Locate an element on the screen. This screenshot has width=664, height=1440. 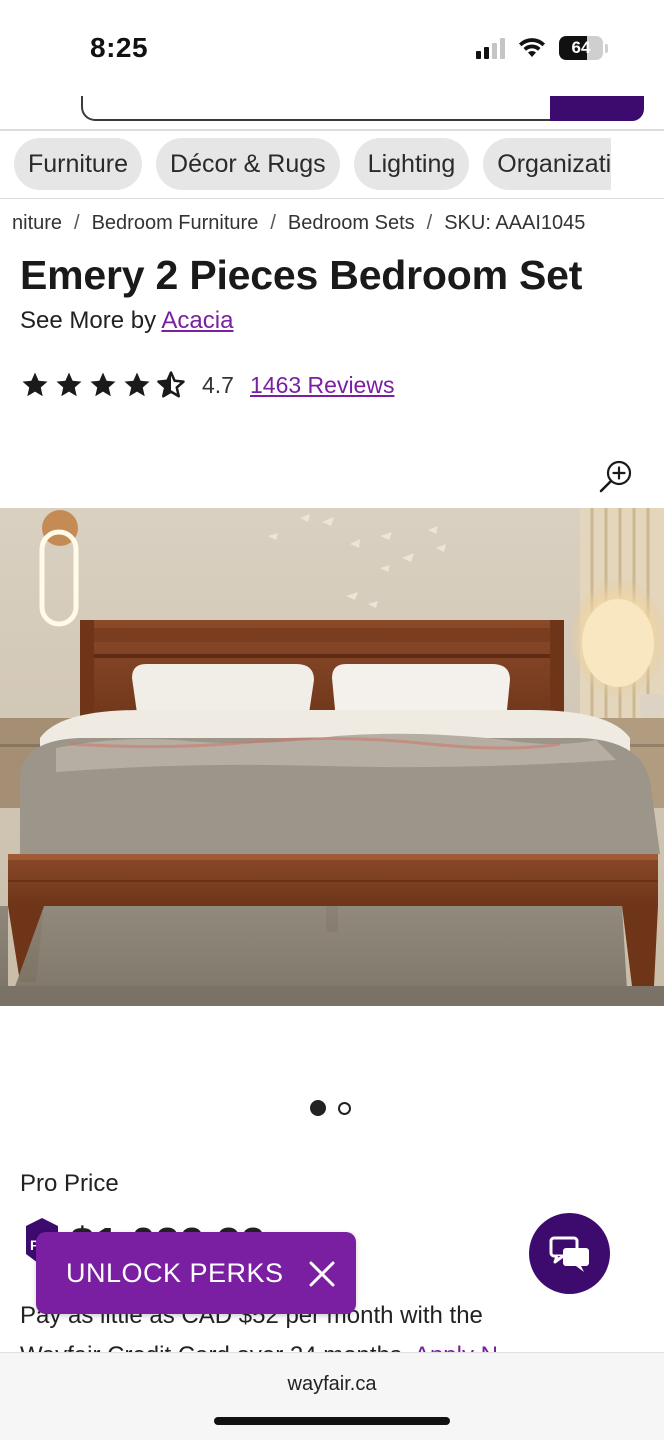
status-icons: 64 is located at coordinates (542, 48).